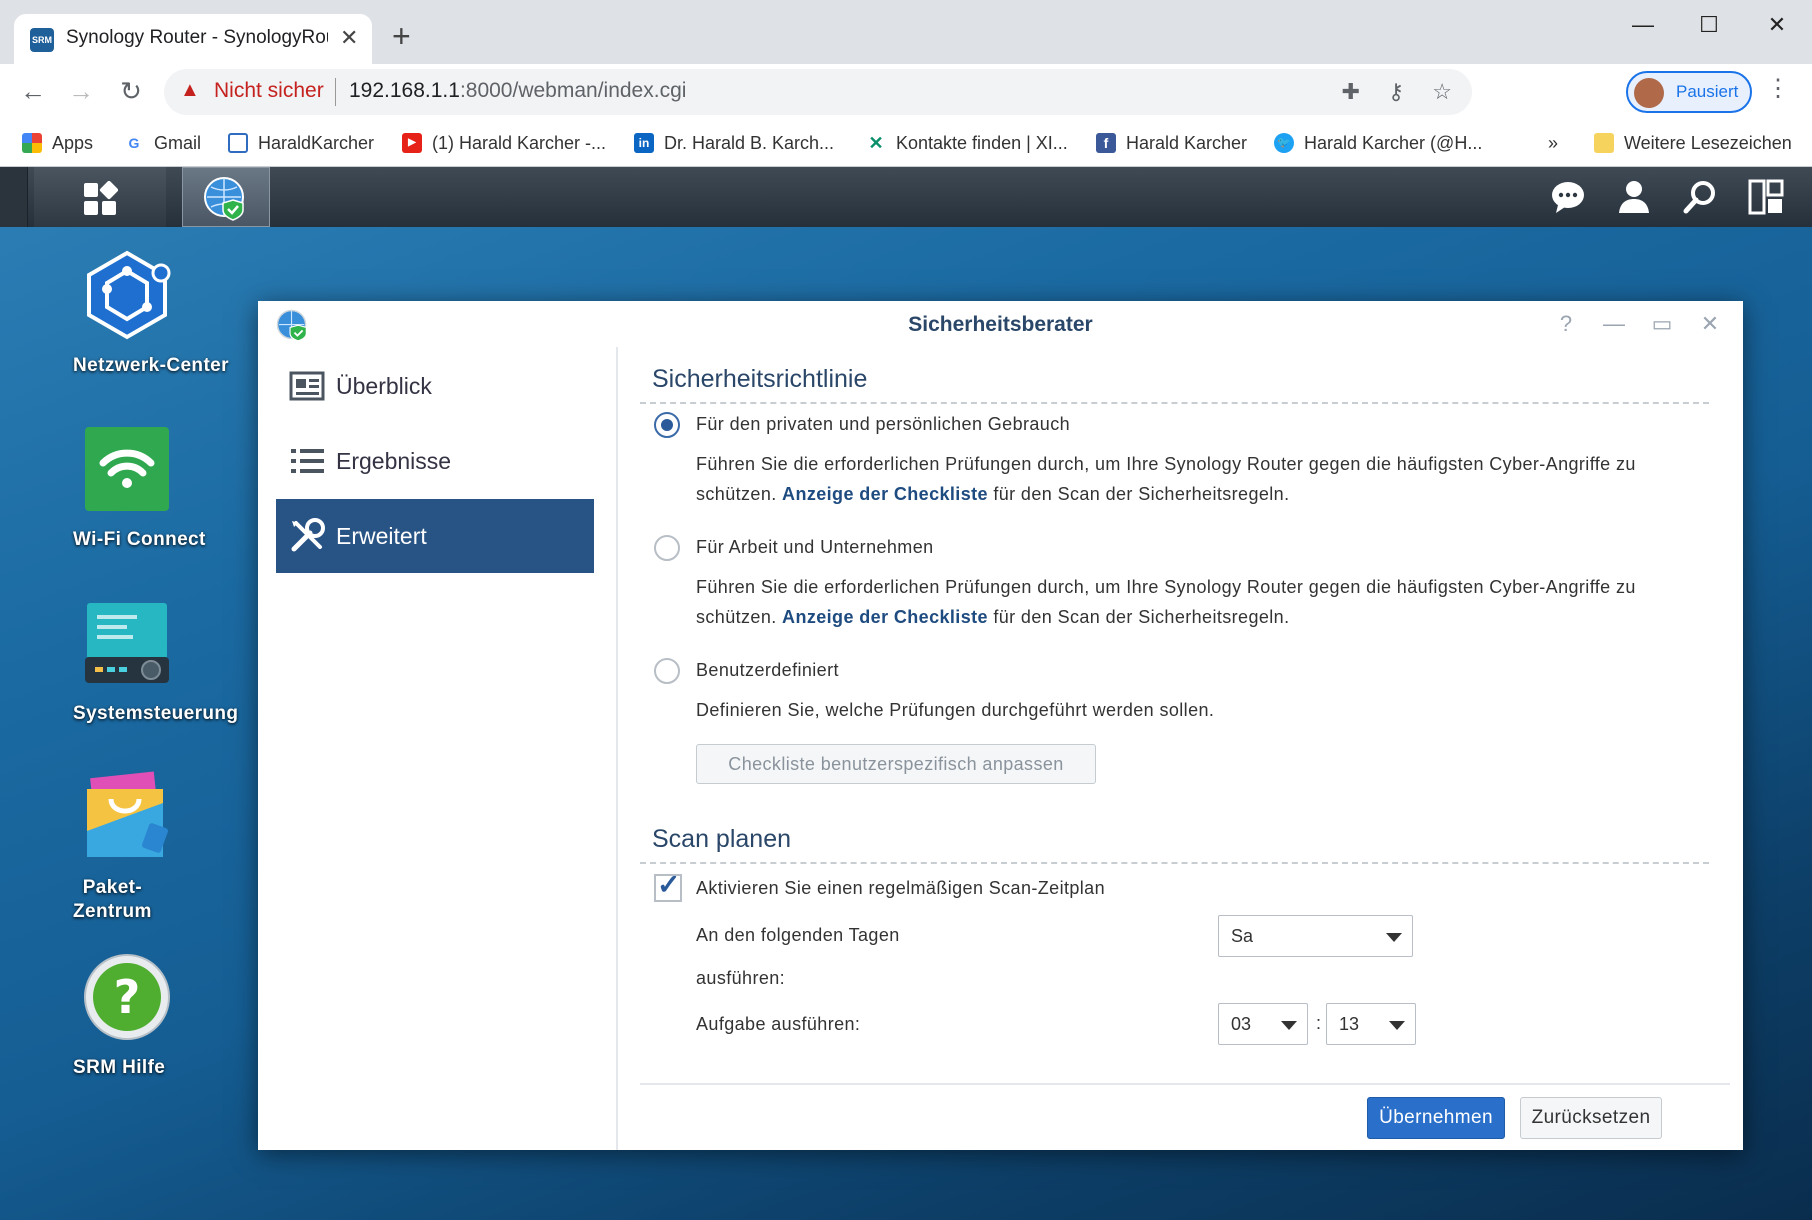 The image size is (1812, 1220). I want to click on days-label-line2: ausführen:, so click(741, 978).